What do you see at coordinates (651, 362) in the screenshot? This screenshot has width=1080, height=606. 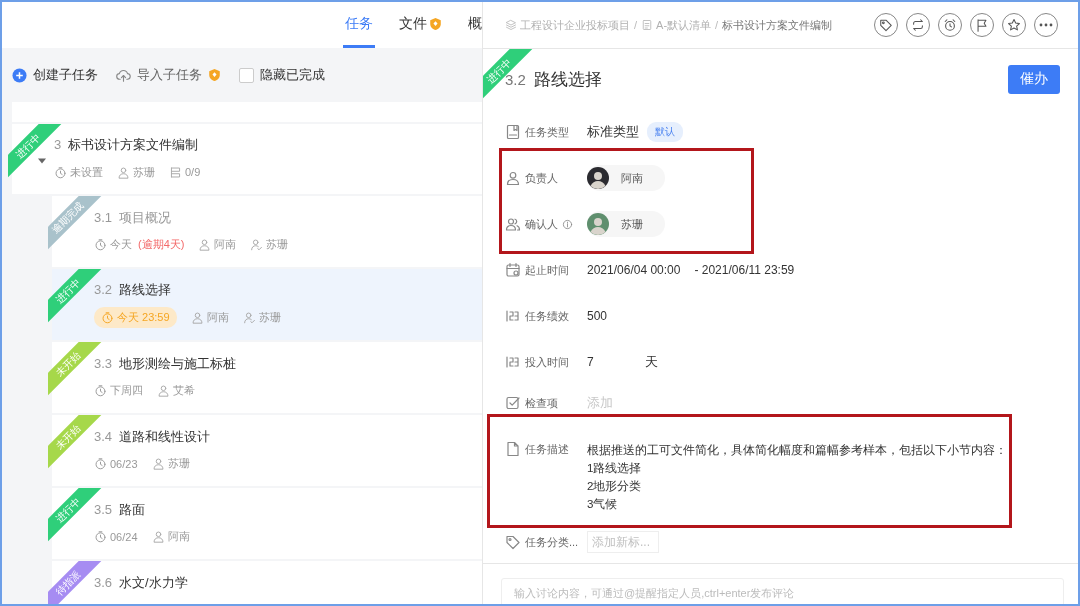 I see `unit-label: 天` at bounding box center [651, 362].